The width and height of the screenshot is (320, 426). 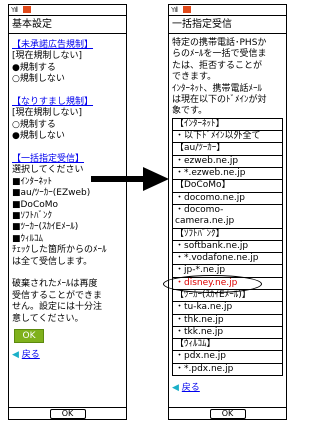 What do you see at coordinates (227, 258) in the screenshot?
I see `domain-row: ・*.vodafone.ne.jp` at bounding box center [227, 258].